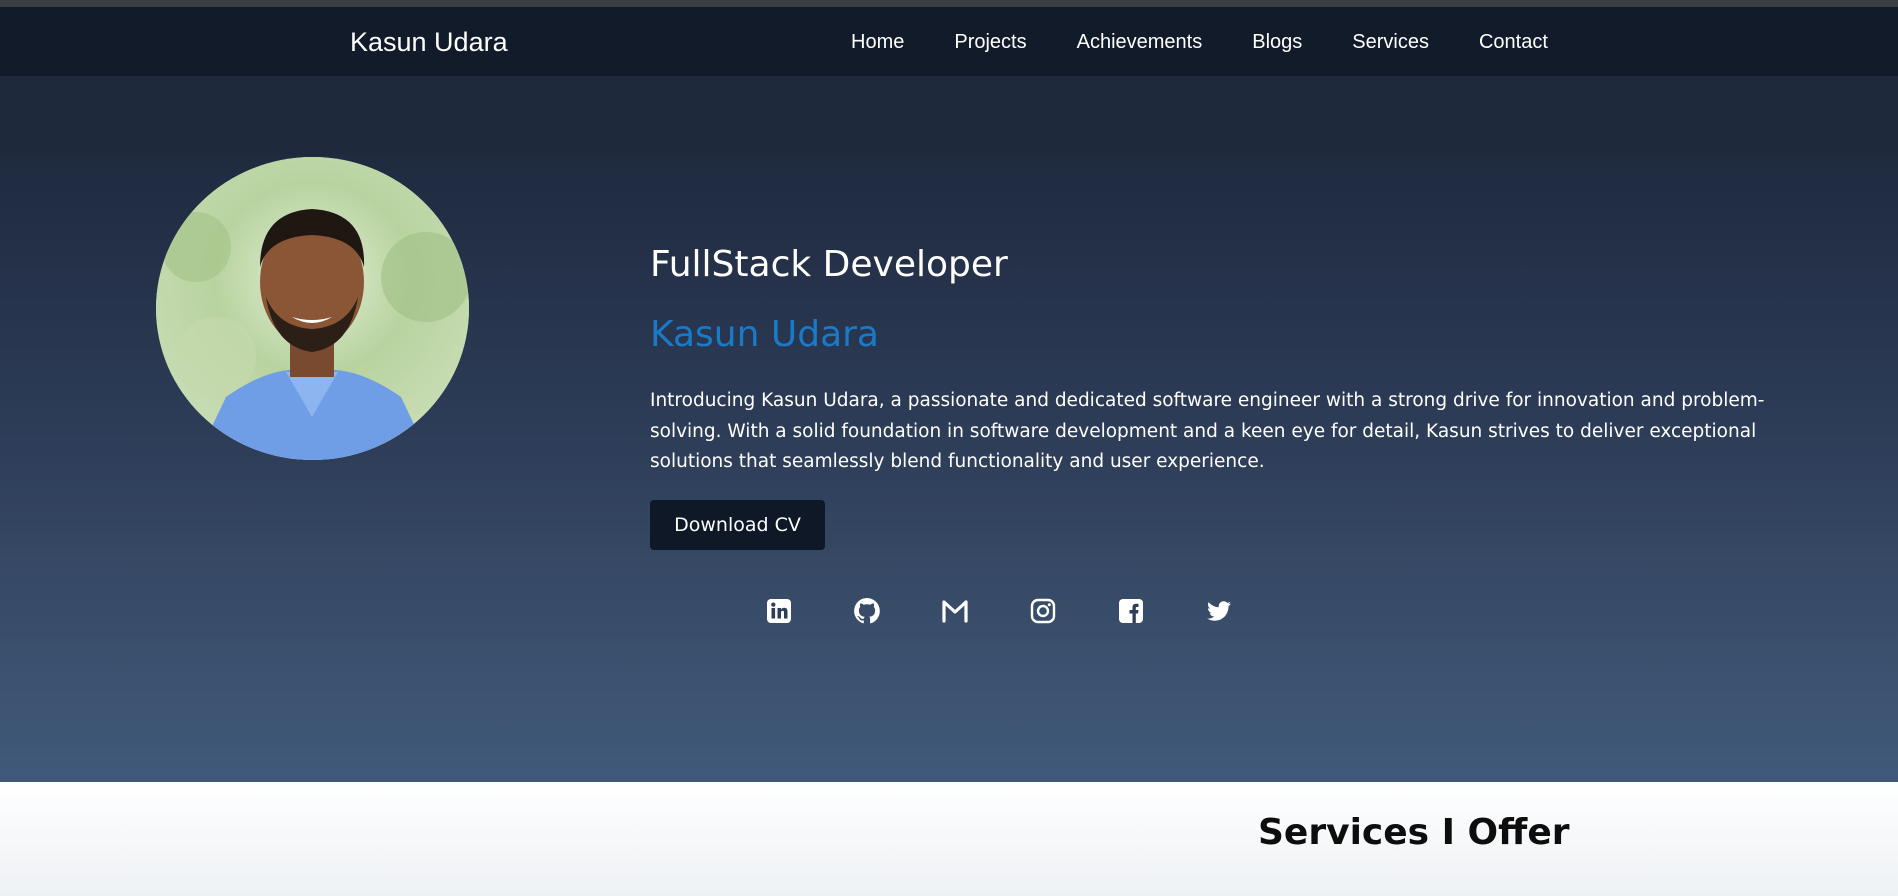  I want to click on facebook-icon, so click(1131, 611).